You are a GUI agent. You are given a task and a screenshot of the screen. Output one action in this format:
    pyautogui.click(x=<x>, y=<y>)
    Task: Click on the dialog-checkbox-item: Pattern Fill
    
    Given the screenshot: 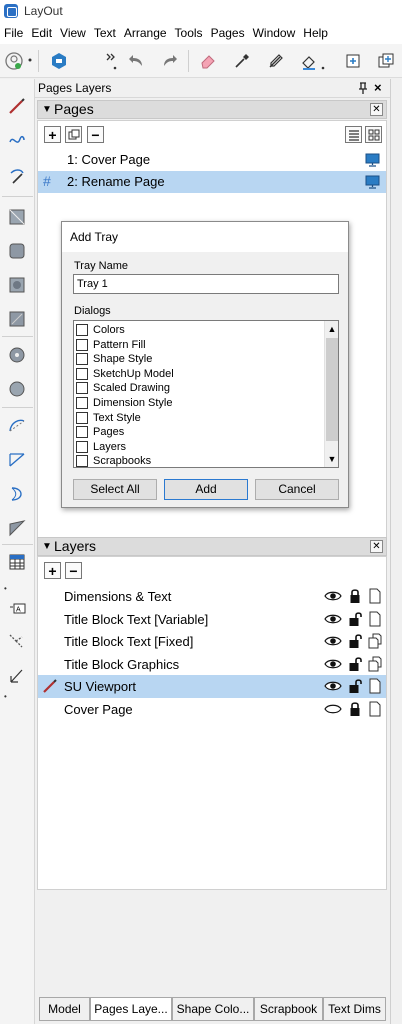 What is the action you would take?
    pyautogui.click(x=111, y=345)
    